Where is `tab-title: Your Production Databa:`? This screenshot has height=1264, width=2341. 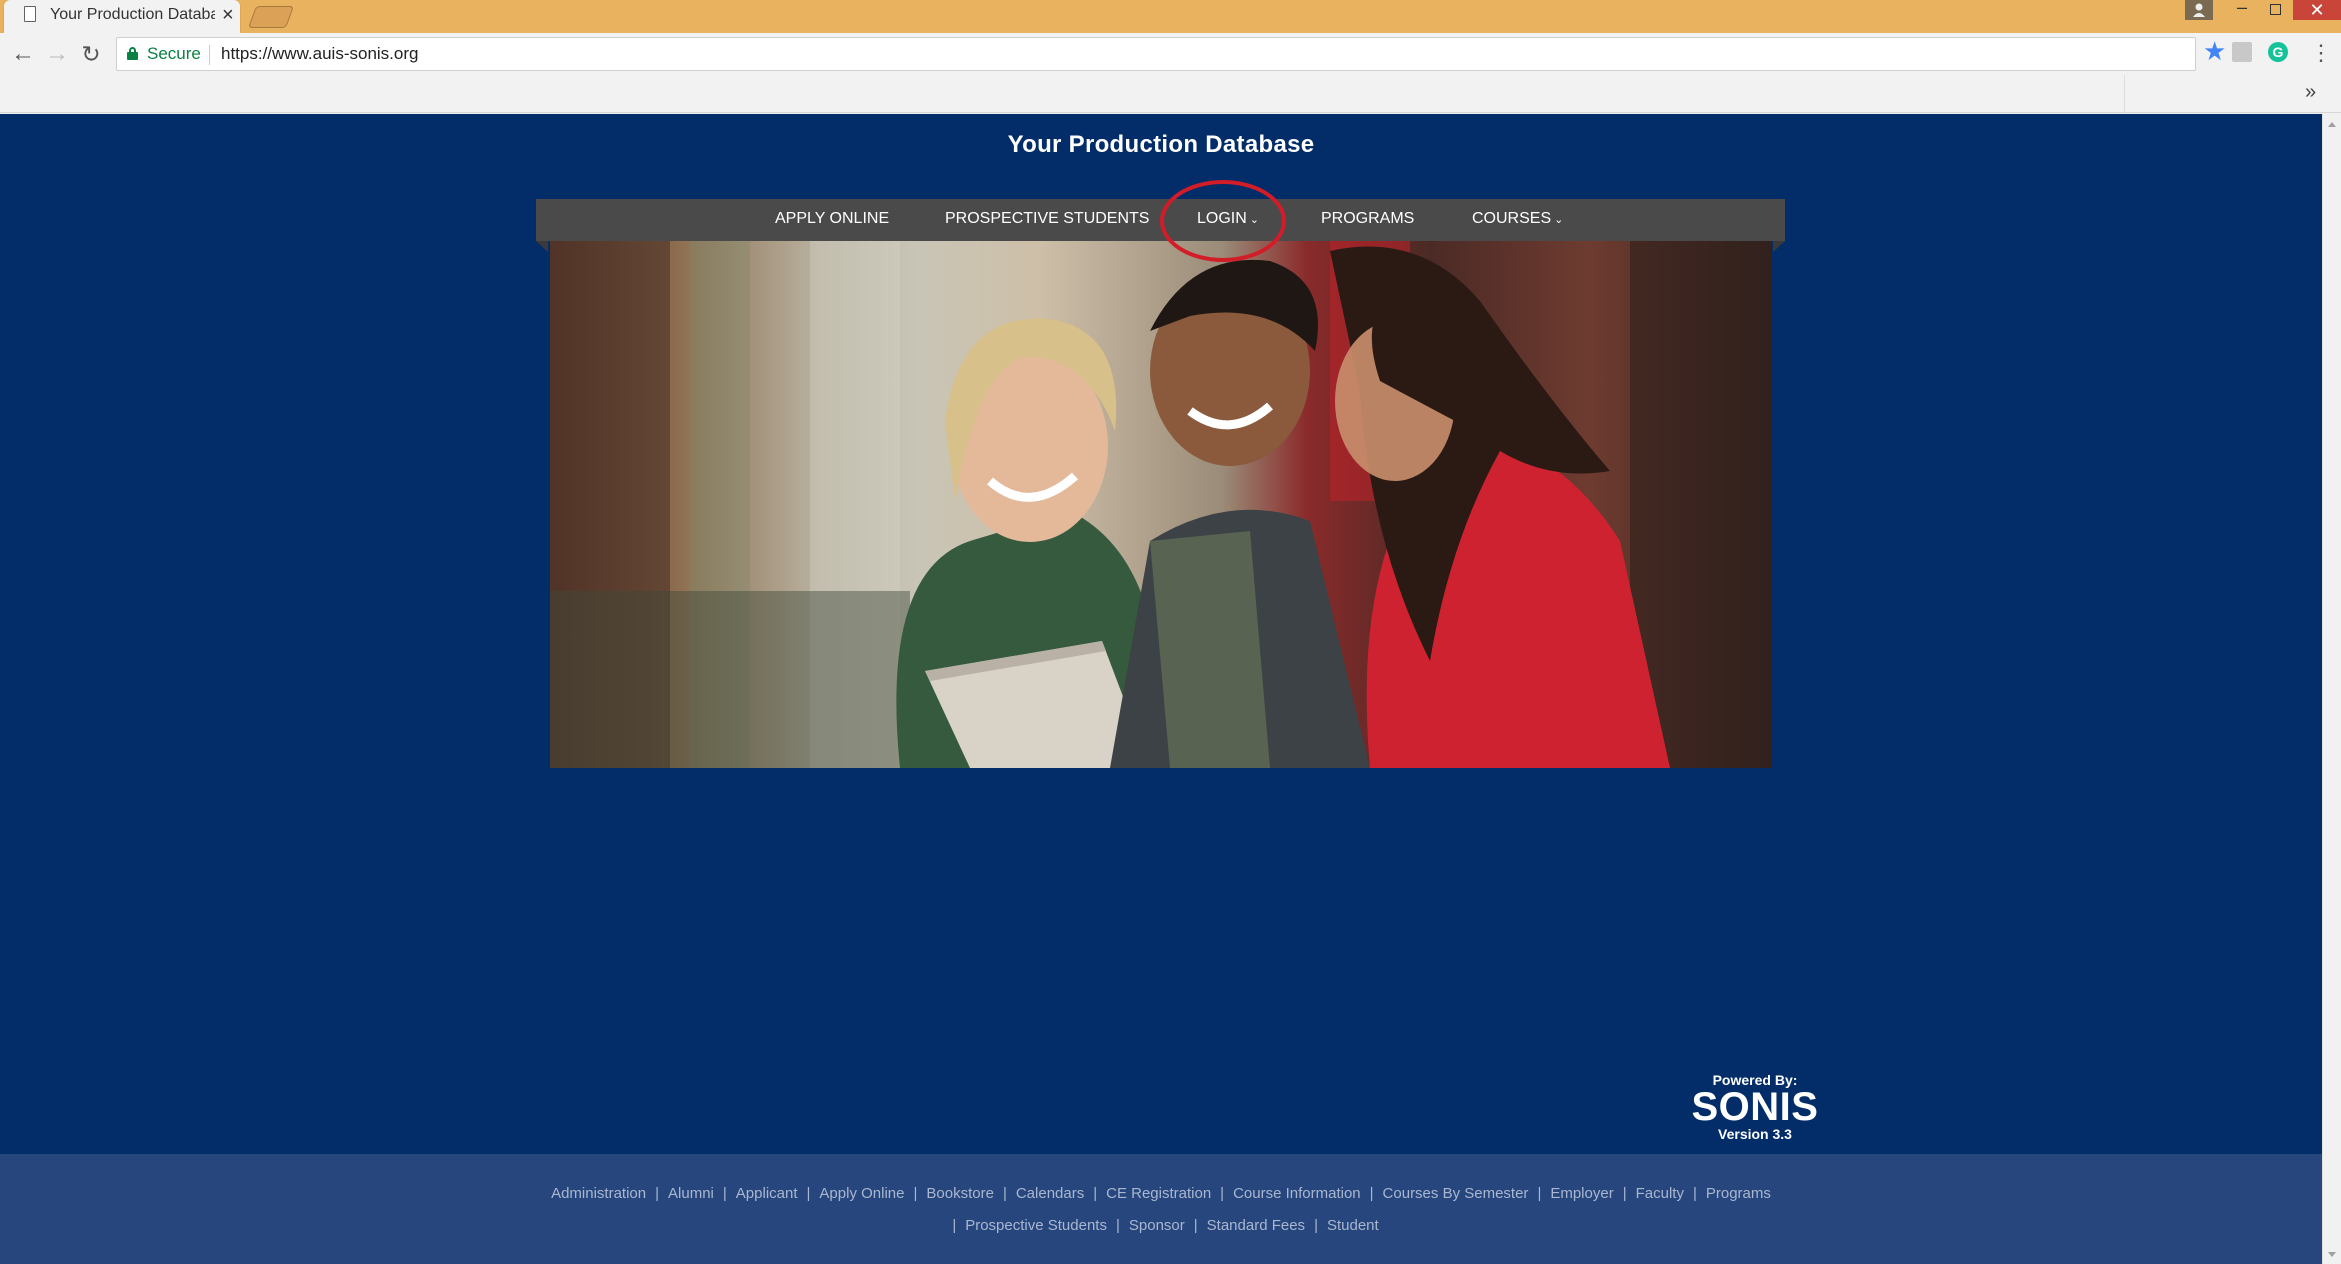 tab-title: Your Production Databa: is located at coordinates (132, 14).